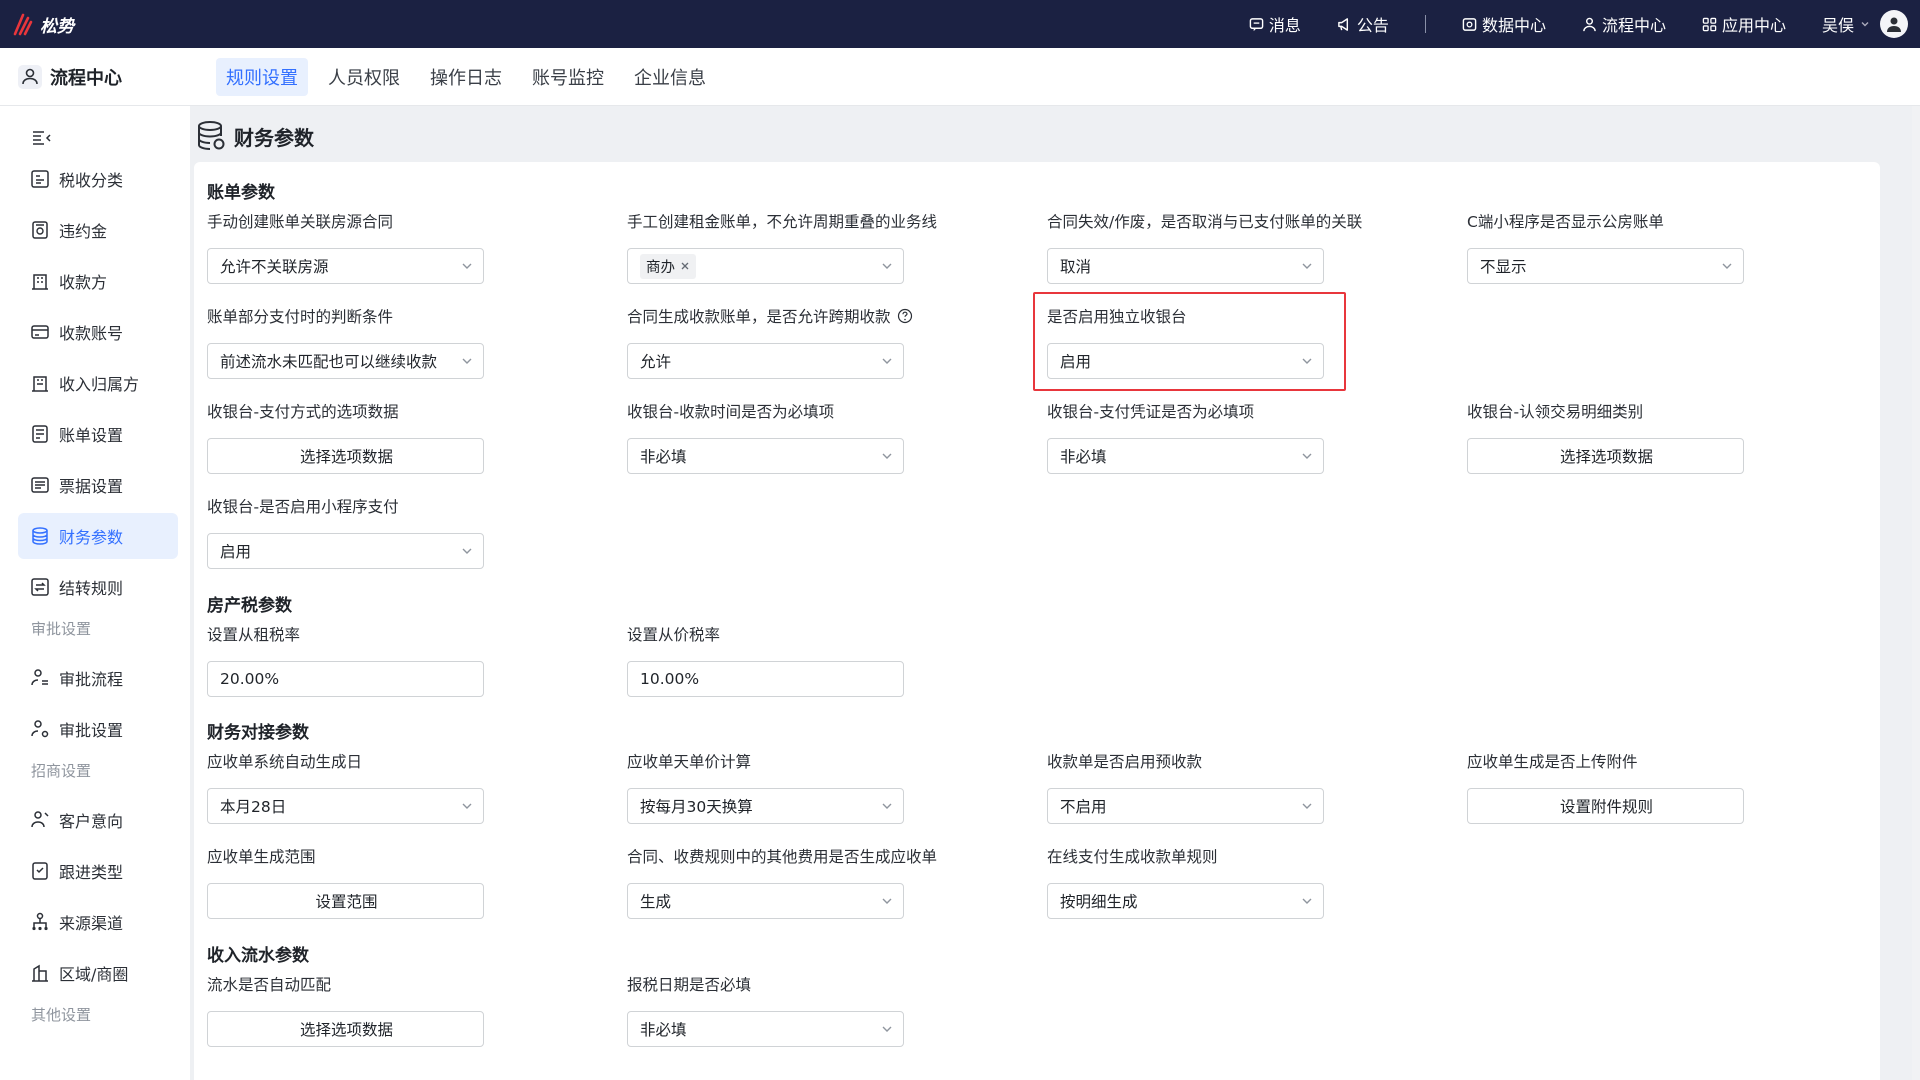 This screenshot has height=1080, width=1920. Describe the element at coordinates (1185, 882) in the screenshot. I see `field-online-pay-receipt-rule: 在线支付生成收款单规则 按明细生成` at that location.